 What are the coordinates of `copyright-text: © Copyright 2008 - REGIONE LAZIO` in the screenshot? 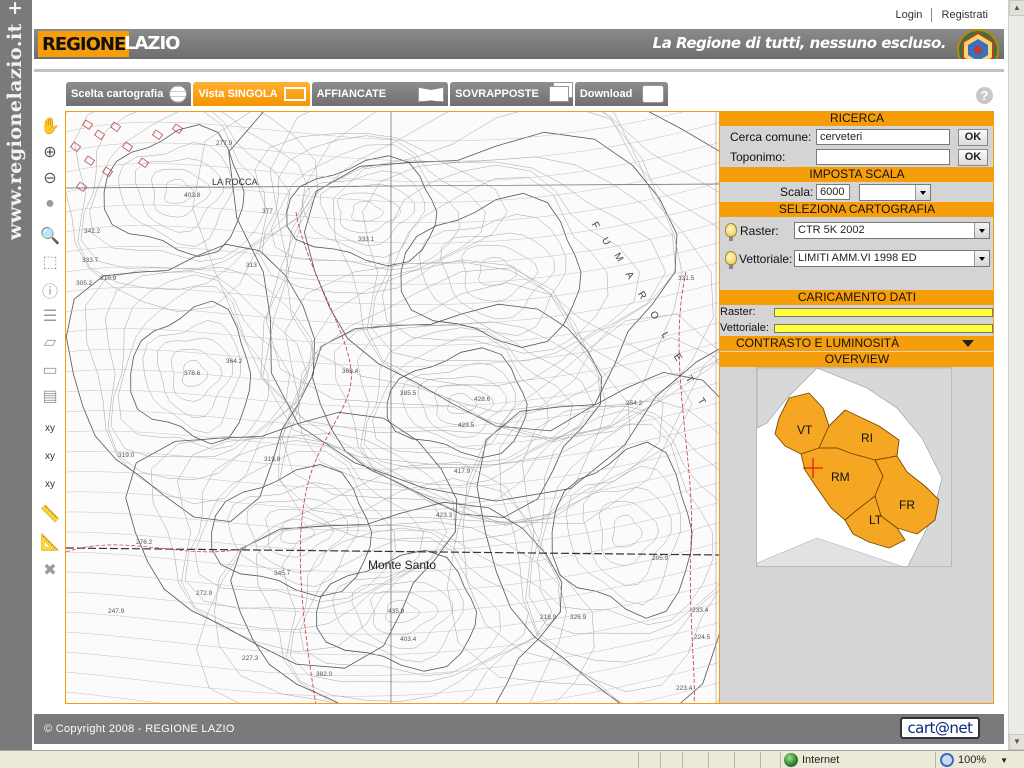 It's located at (139, 729).